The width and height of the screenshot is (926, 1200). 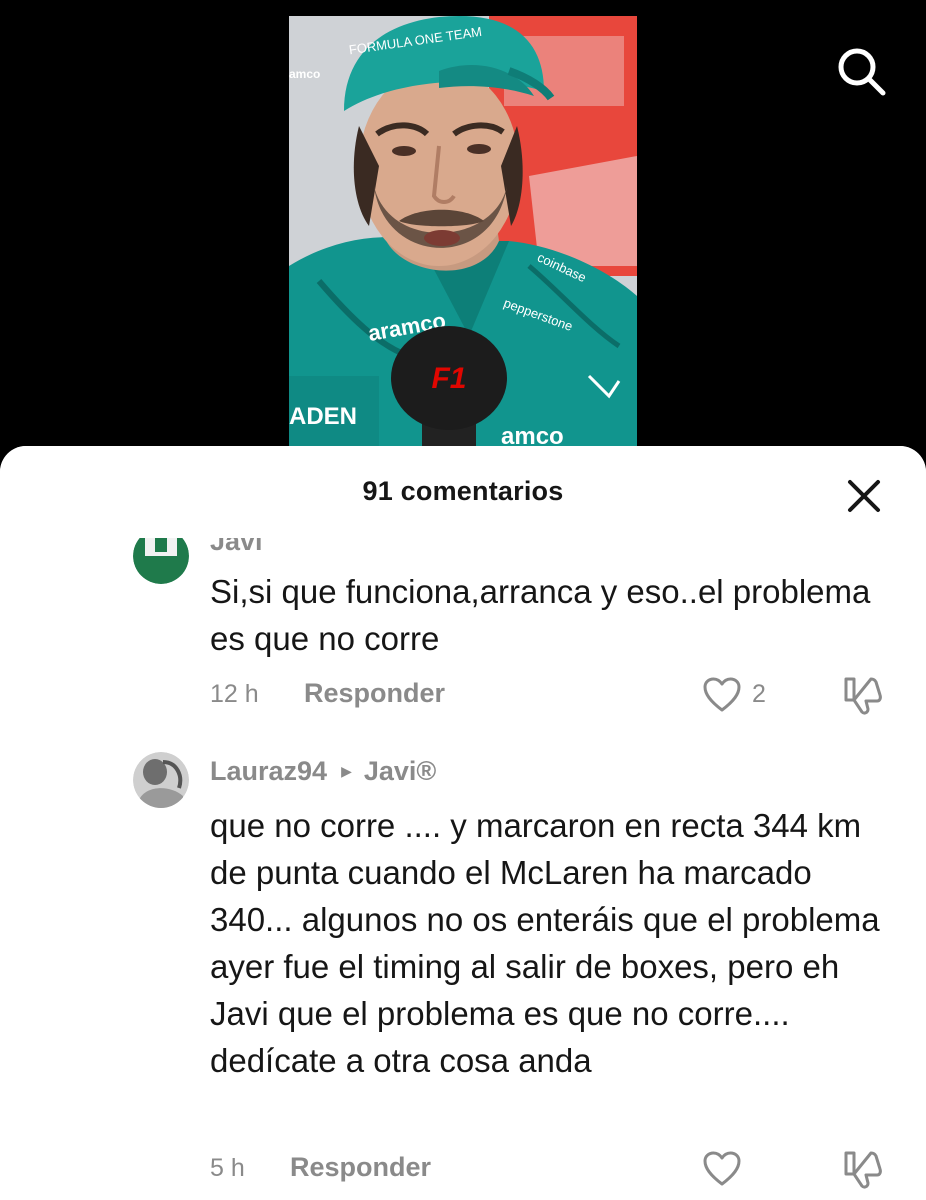 I want to click on comment-time: 12 h, so click(x=234, y=694).